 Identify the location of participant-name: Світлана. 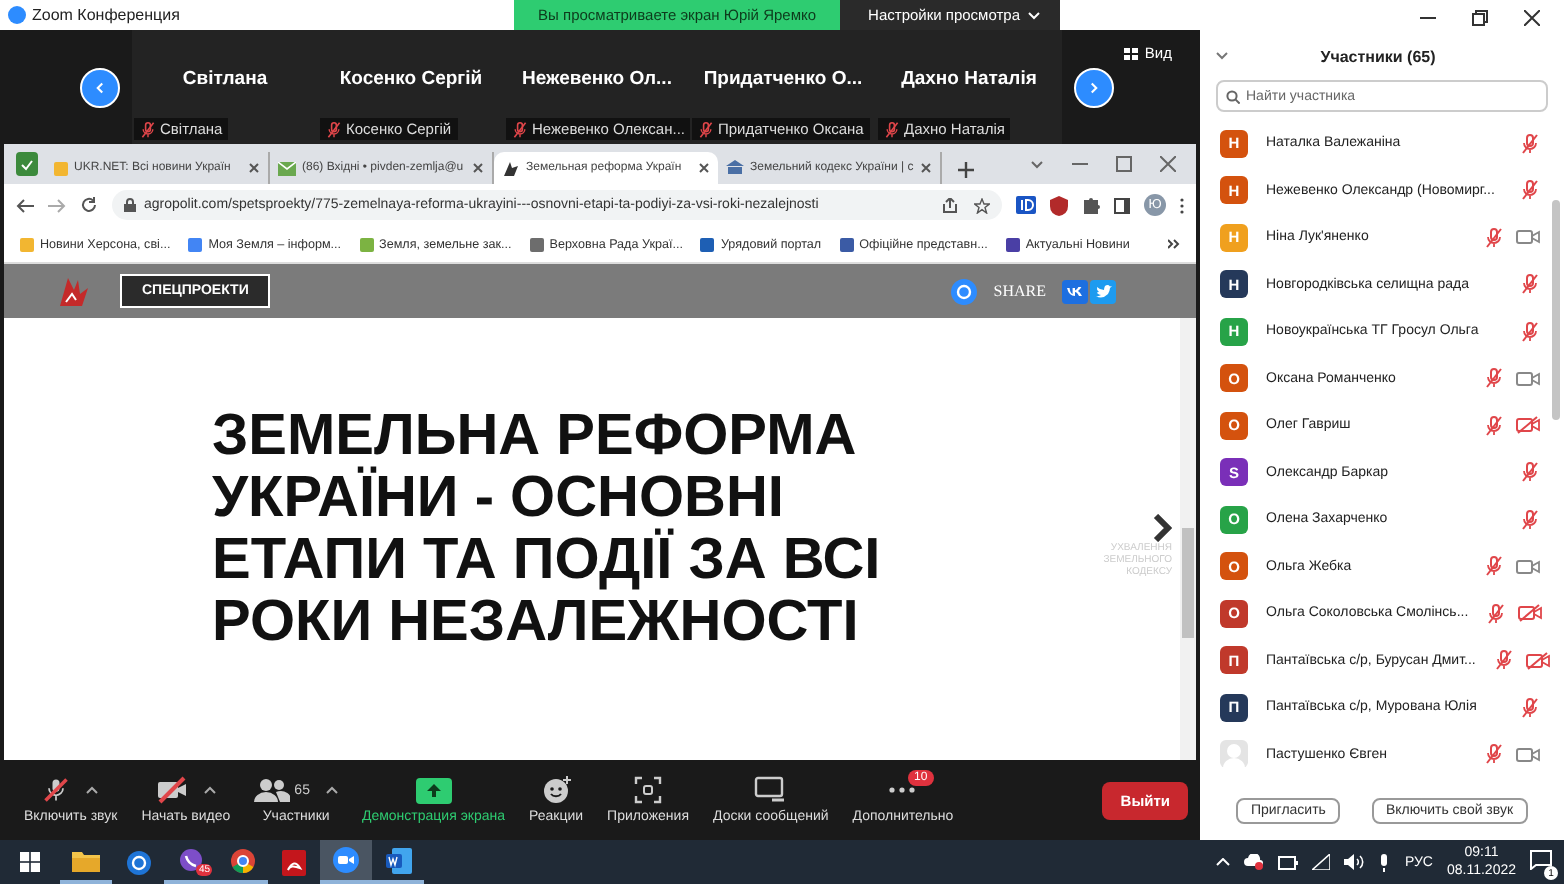
(225, 79).